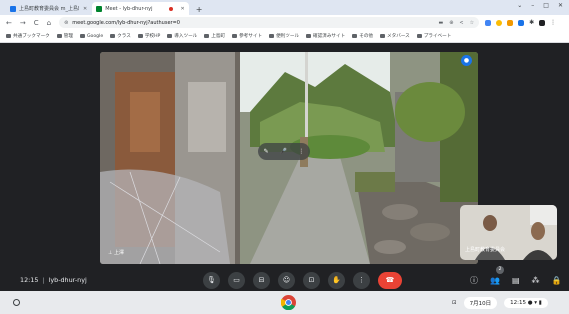  Describe the element at coordinates (531, 22) in the screenshot. I see `extensions-puzzle-icon: ✱` at that location.